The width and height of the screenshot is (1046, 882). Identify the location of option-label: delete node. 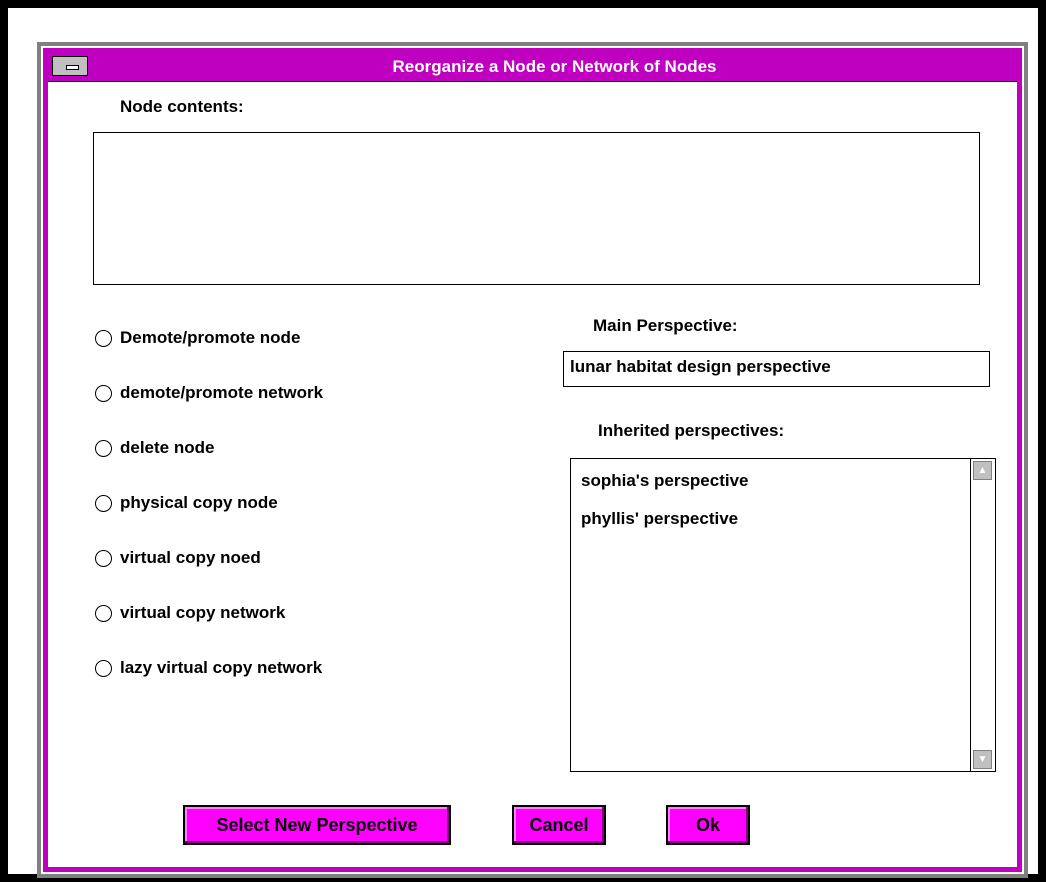
(167, 447).